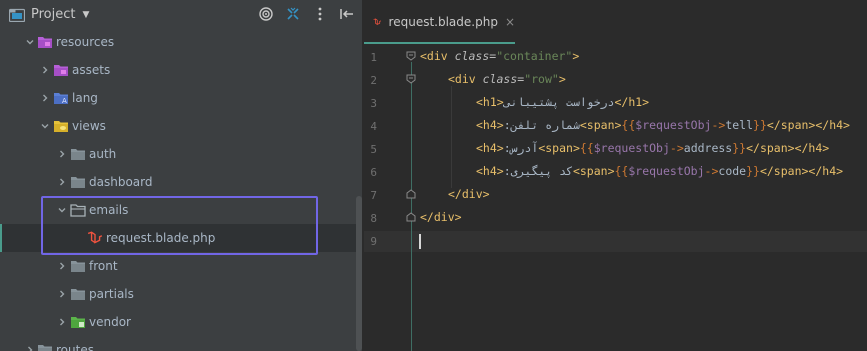  I want to click on tree-item-resources: resources, so click(178, 42).